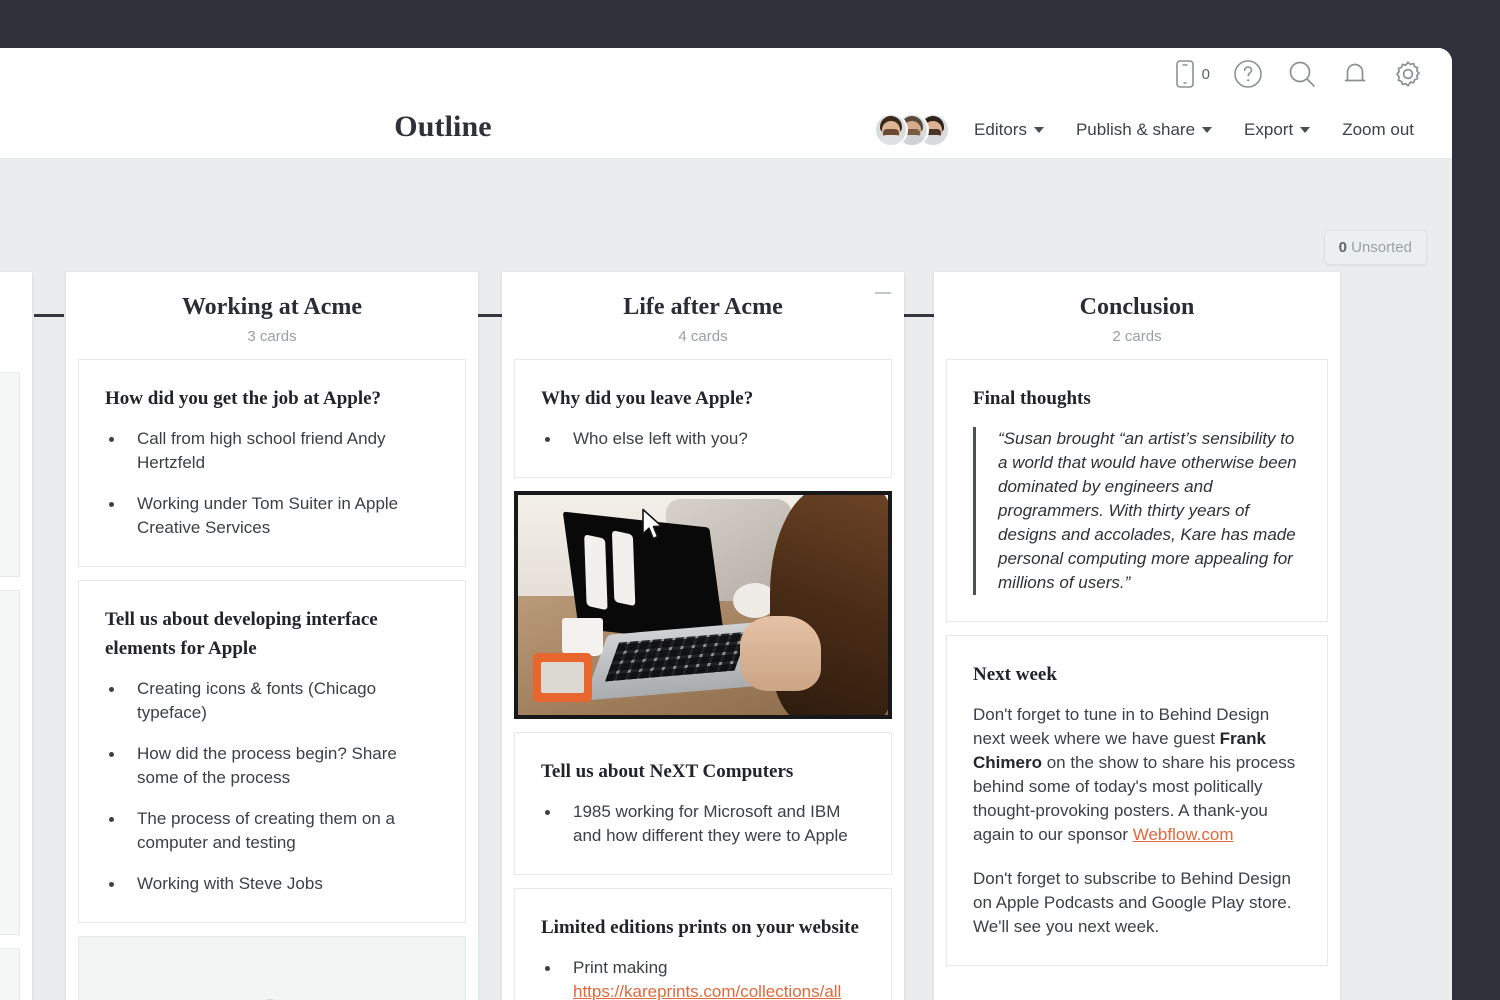 This screenshot has width=1500, height=1000. I want to click on search-button, so click(1302, 74).